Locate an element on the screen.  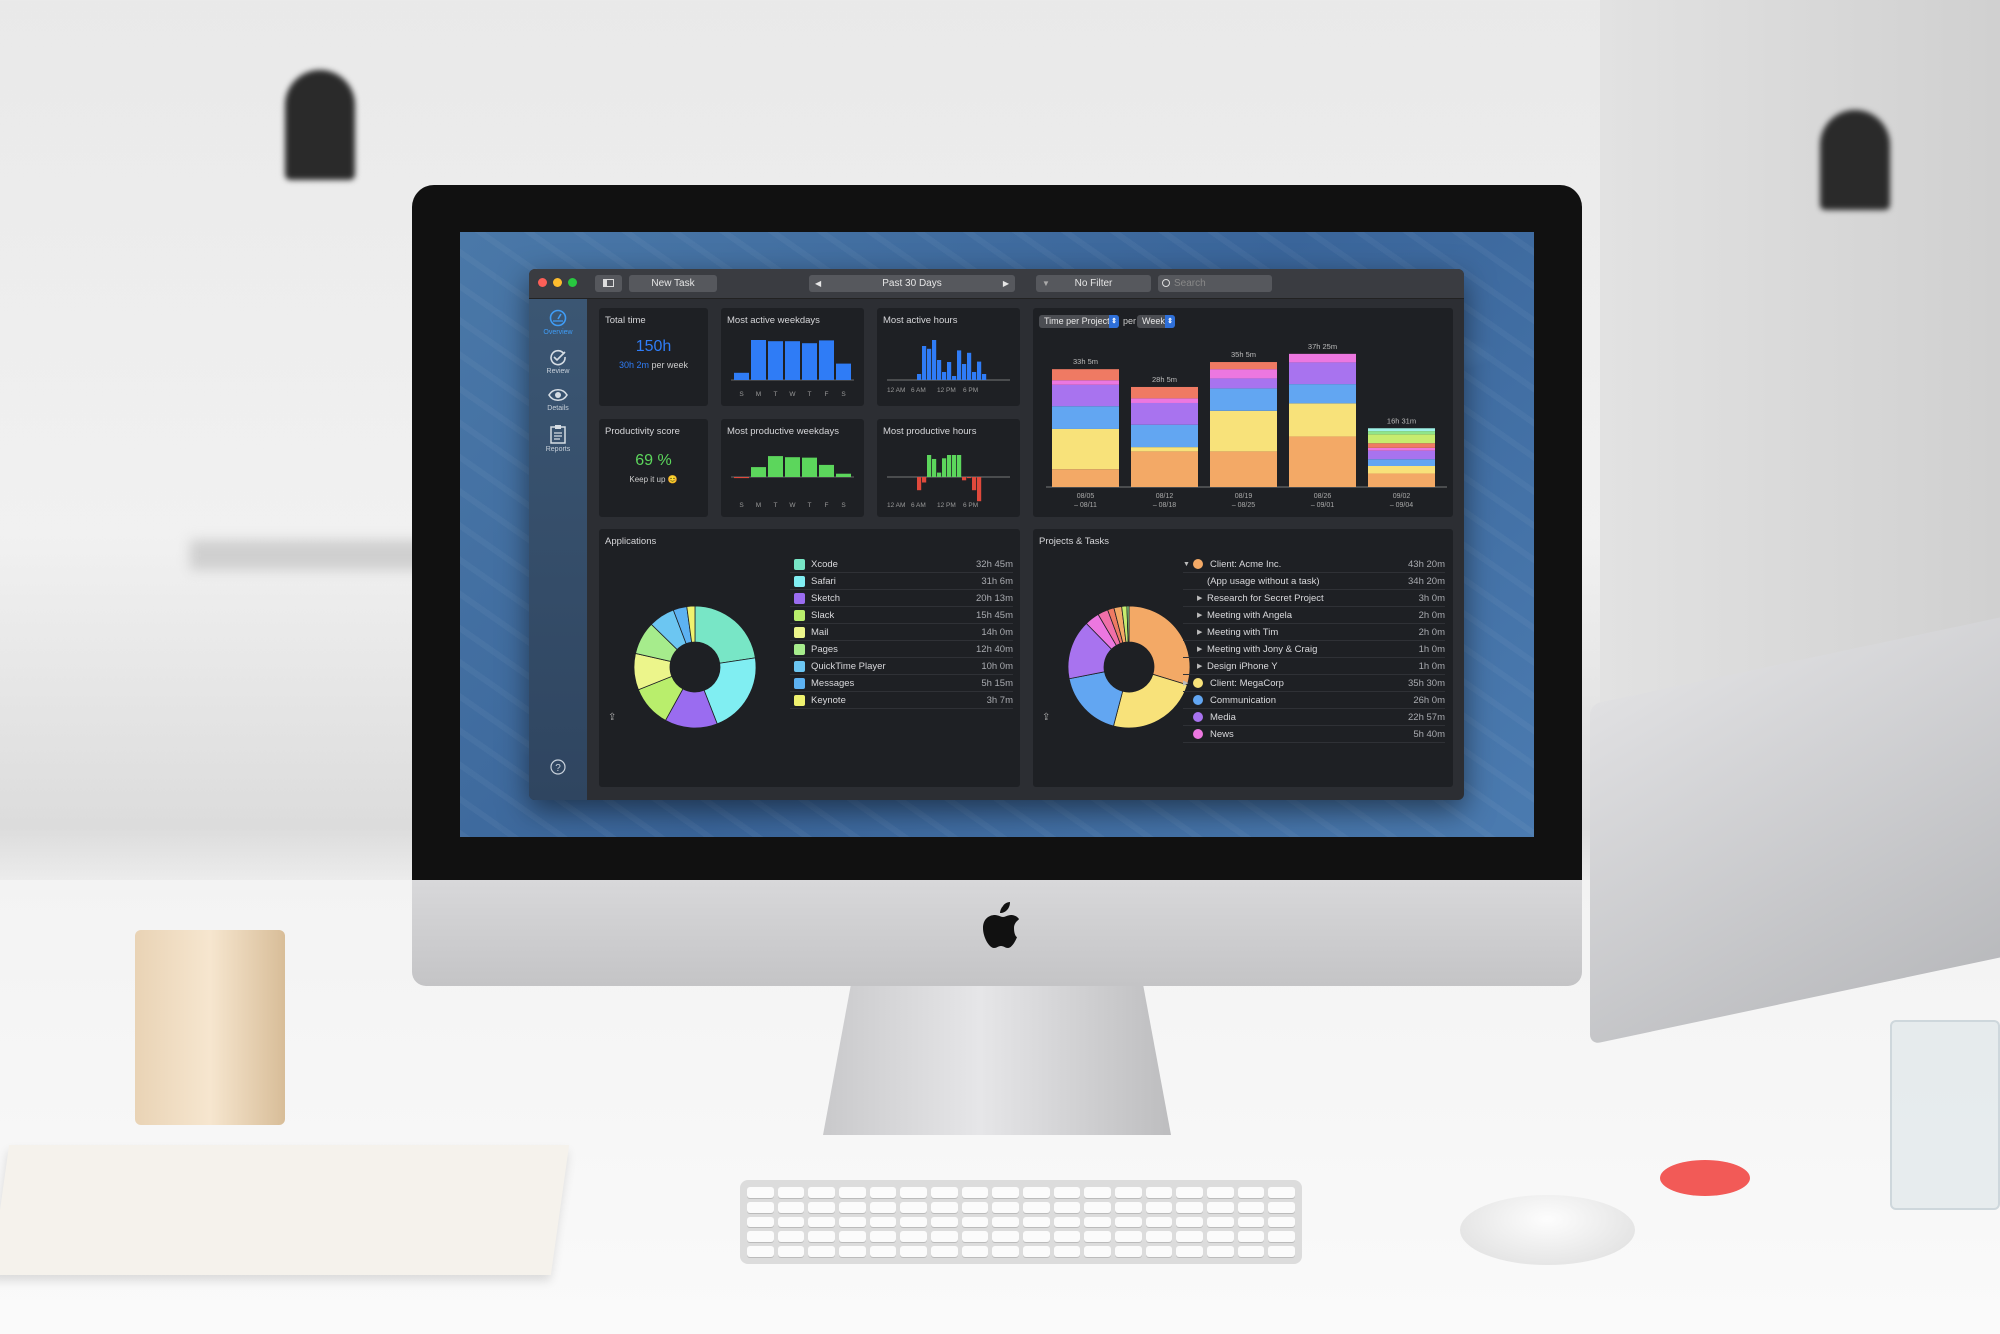
zoom-window-button is located at coordinates (572, 282).